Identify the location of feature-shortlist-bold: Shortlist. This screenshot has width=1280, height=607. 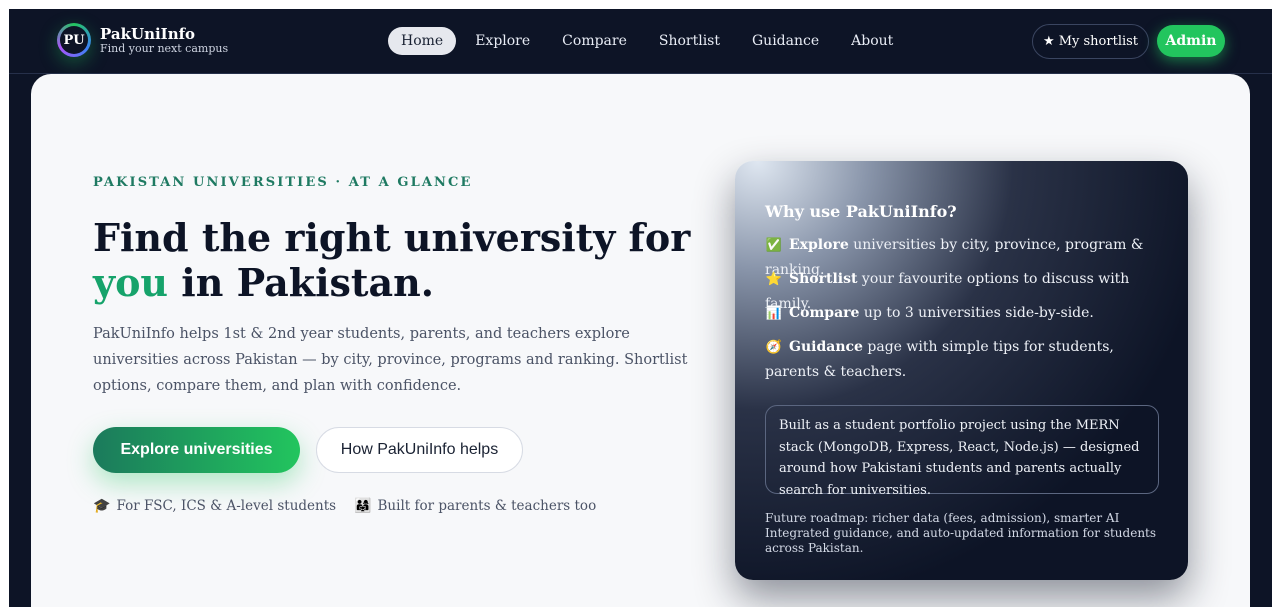
(823, 279).